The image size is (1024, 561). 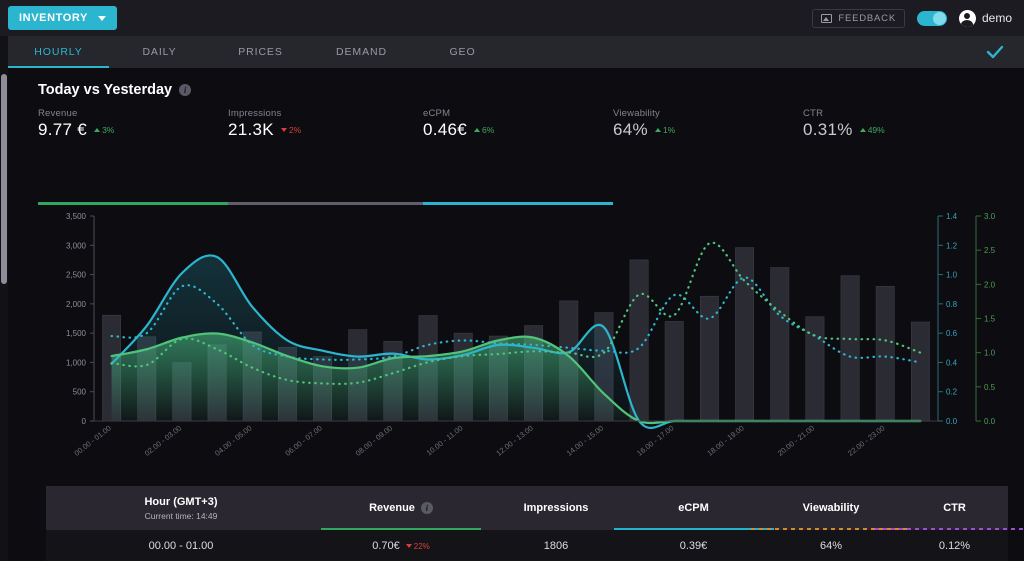 What do you see at coordinates (105, 90) in the screenshot?
I see `page-title-text: Today vs Yesterday` at bounding box center [105, 90].